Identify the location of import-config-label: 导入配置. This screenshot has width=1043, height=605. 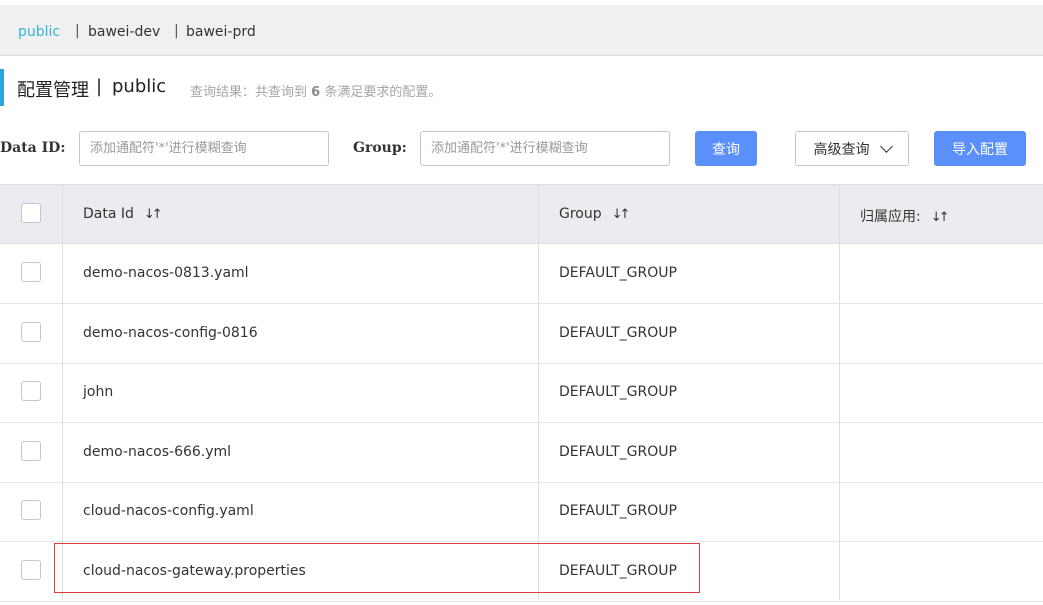
(980, 149).